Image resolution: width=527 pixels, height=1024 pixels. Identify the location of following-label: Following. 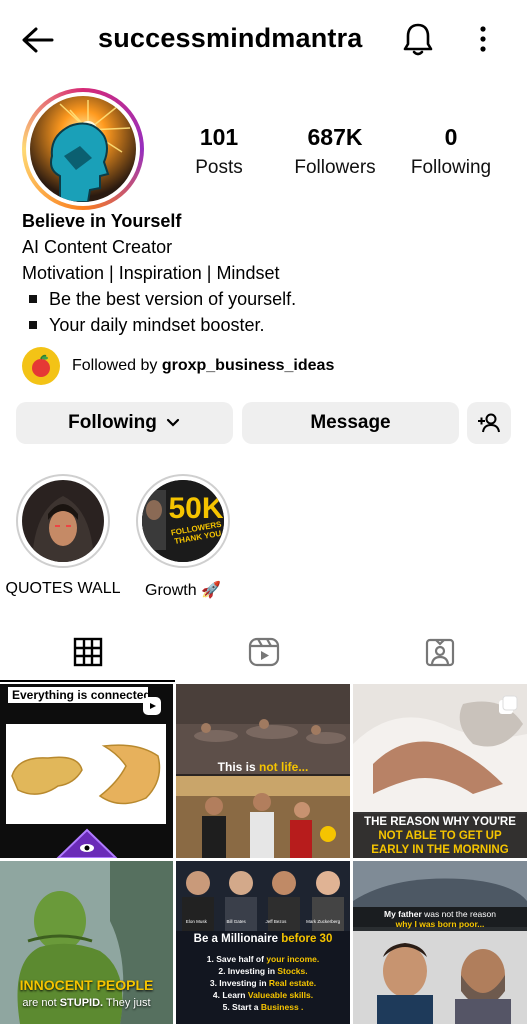
(451, 167).